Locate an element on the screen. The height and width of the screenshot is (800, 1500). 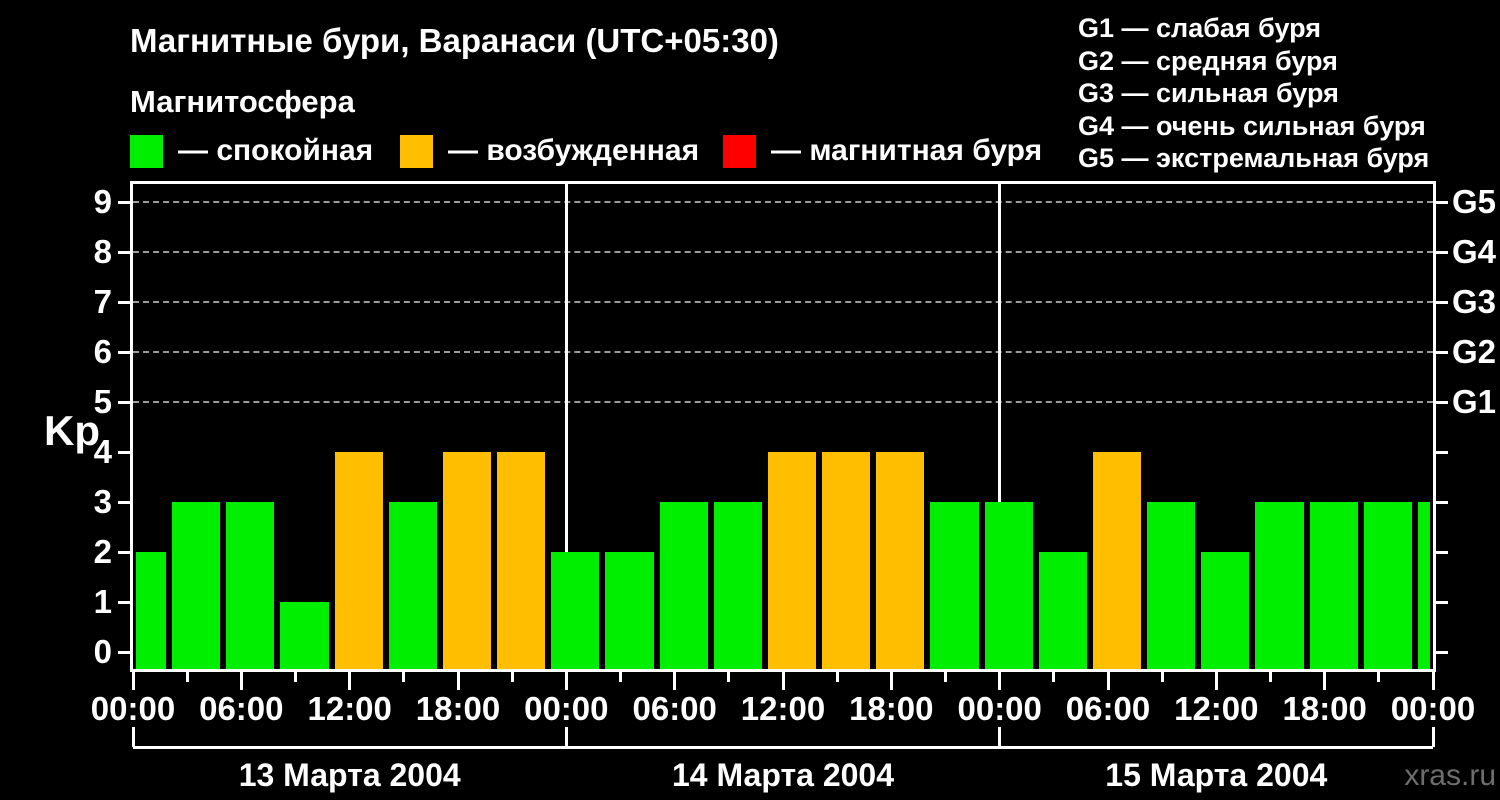
y-tick-label: 9 is located at coordinates (102, 201).